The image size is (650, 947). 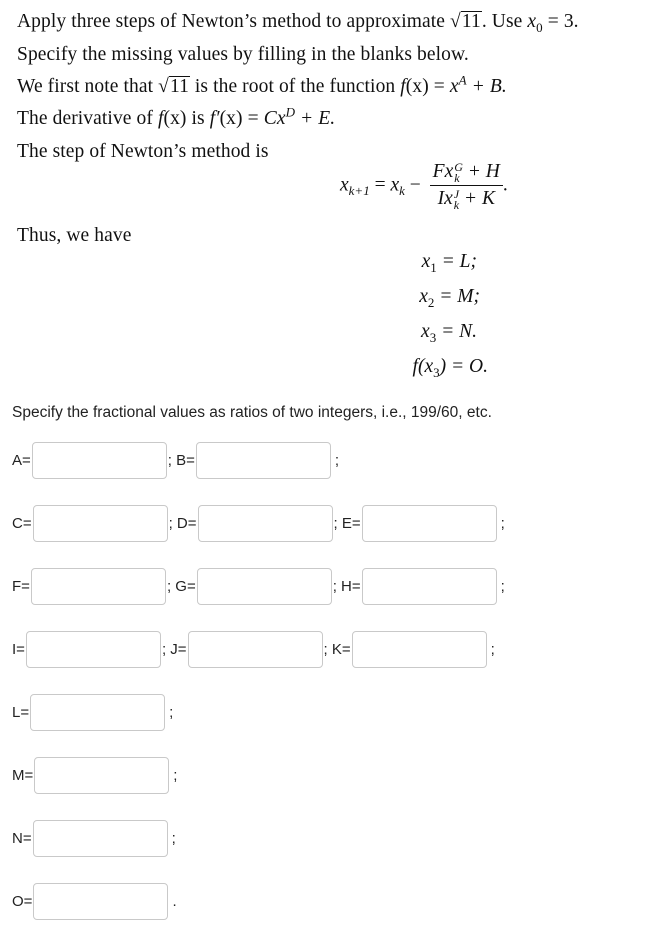 I want to click on result-x2: x2 = M;, so click(x=449, y=297).